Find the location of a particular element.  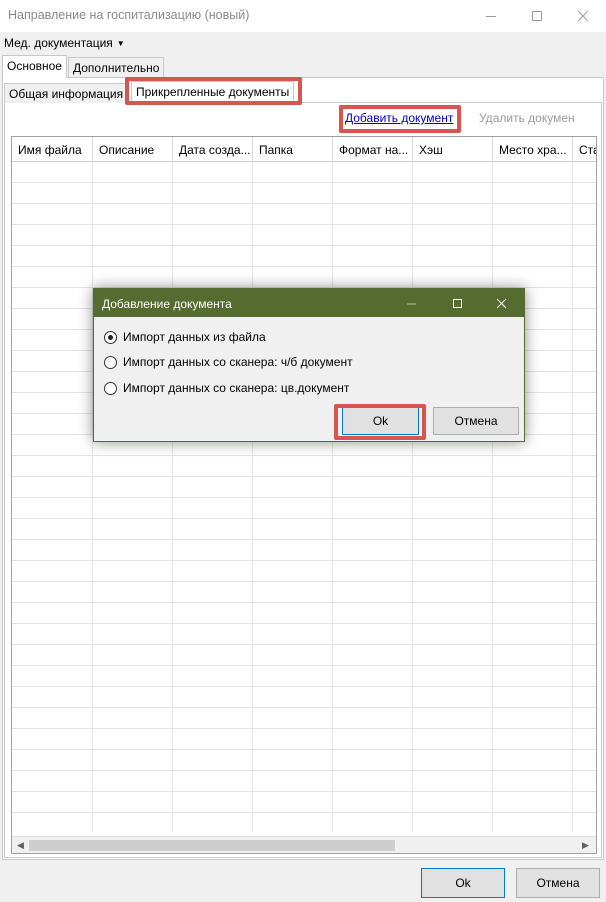

delete-document-link: Удалить документ is located at coordinates (527, 118).